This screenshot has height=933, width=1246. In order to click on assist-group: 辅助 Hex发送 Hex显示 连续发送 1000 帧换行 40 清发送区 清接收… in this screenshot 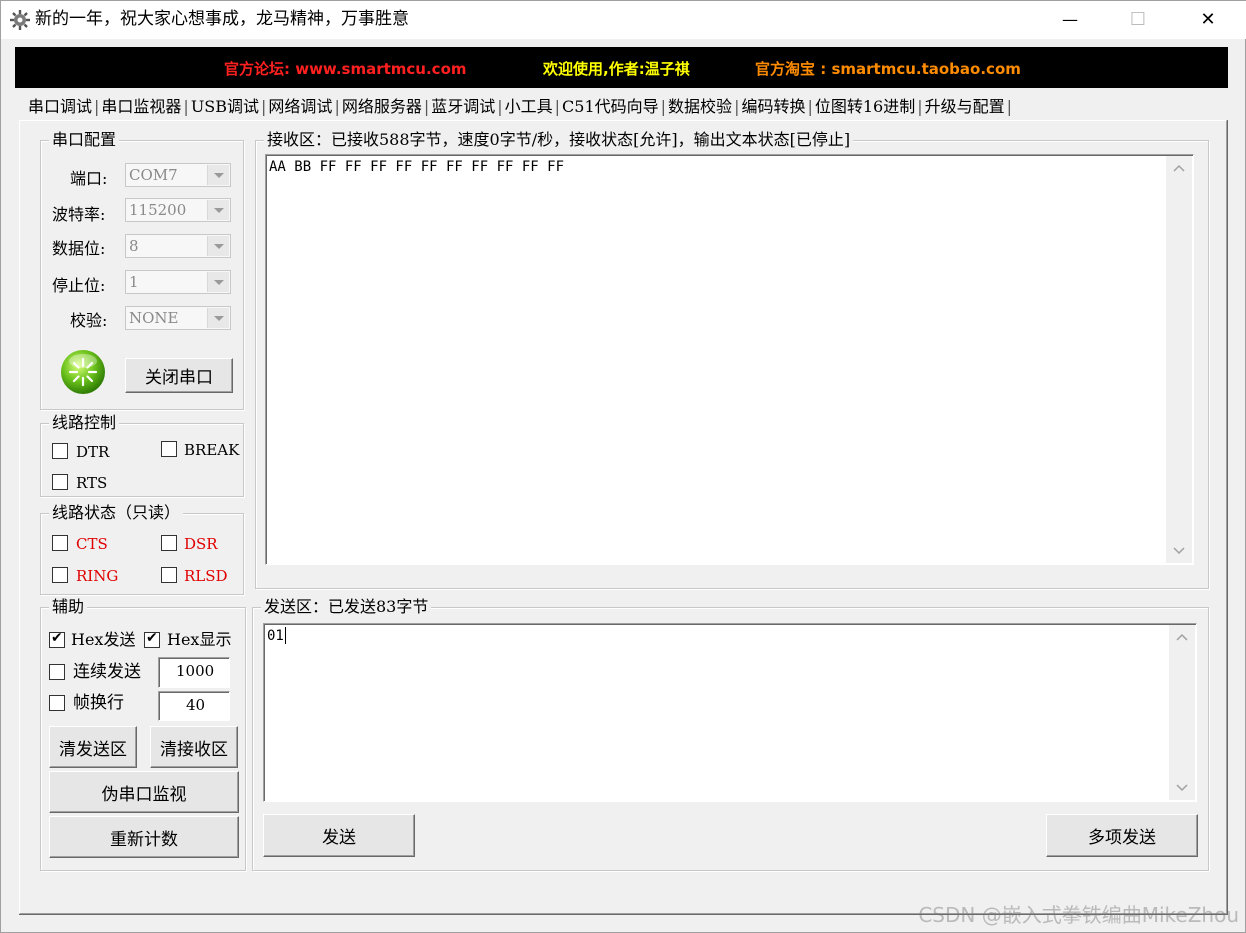, I will do `click(143, 734)`.